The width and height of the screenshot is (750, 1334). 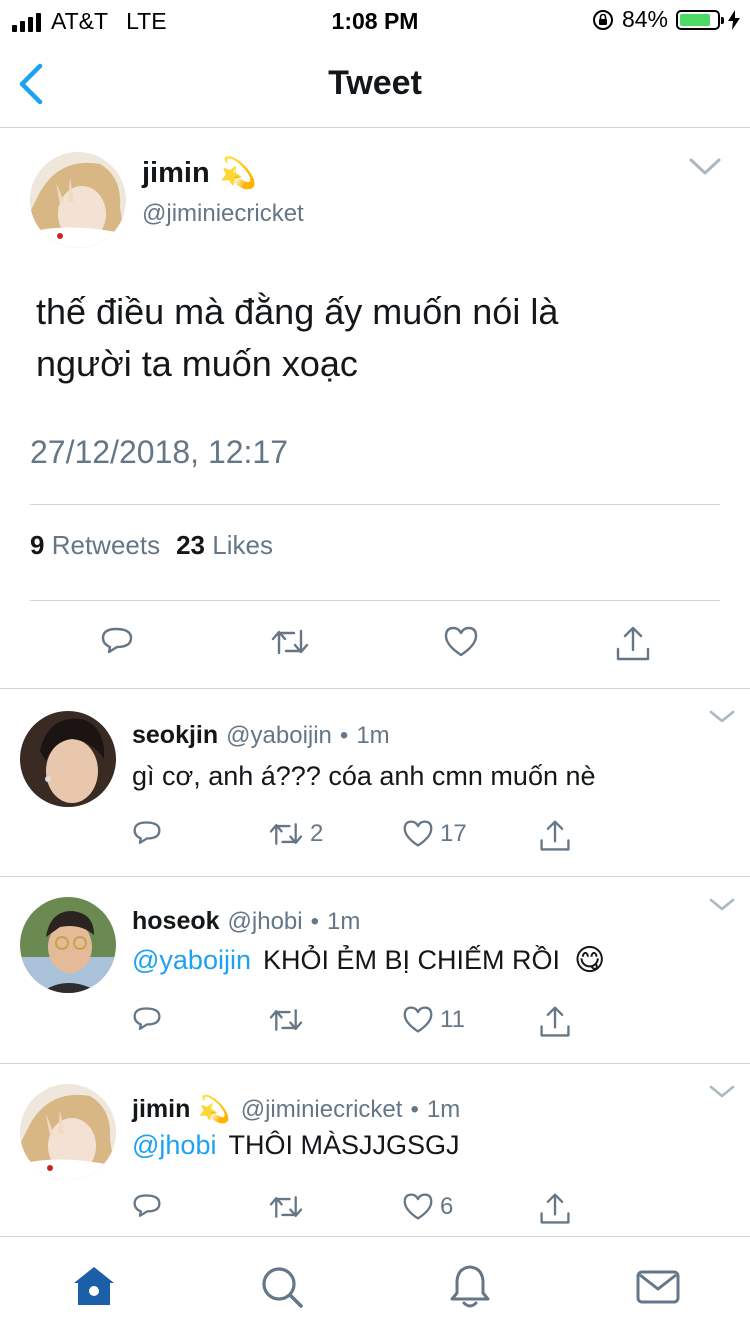 I want to click on home-icon, so click(x=94, y=1286).